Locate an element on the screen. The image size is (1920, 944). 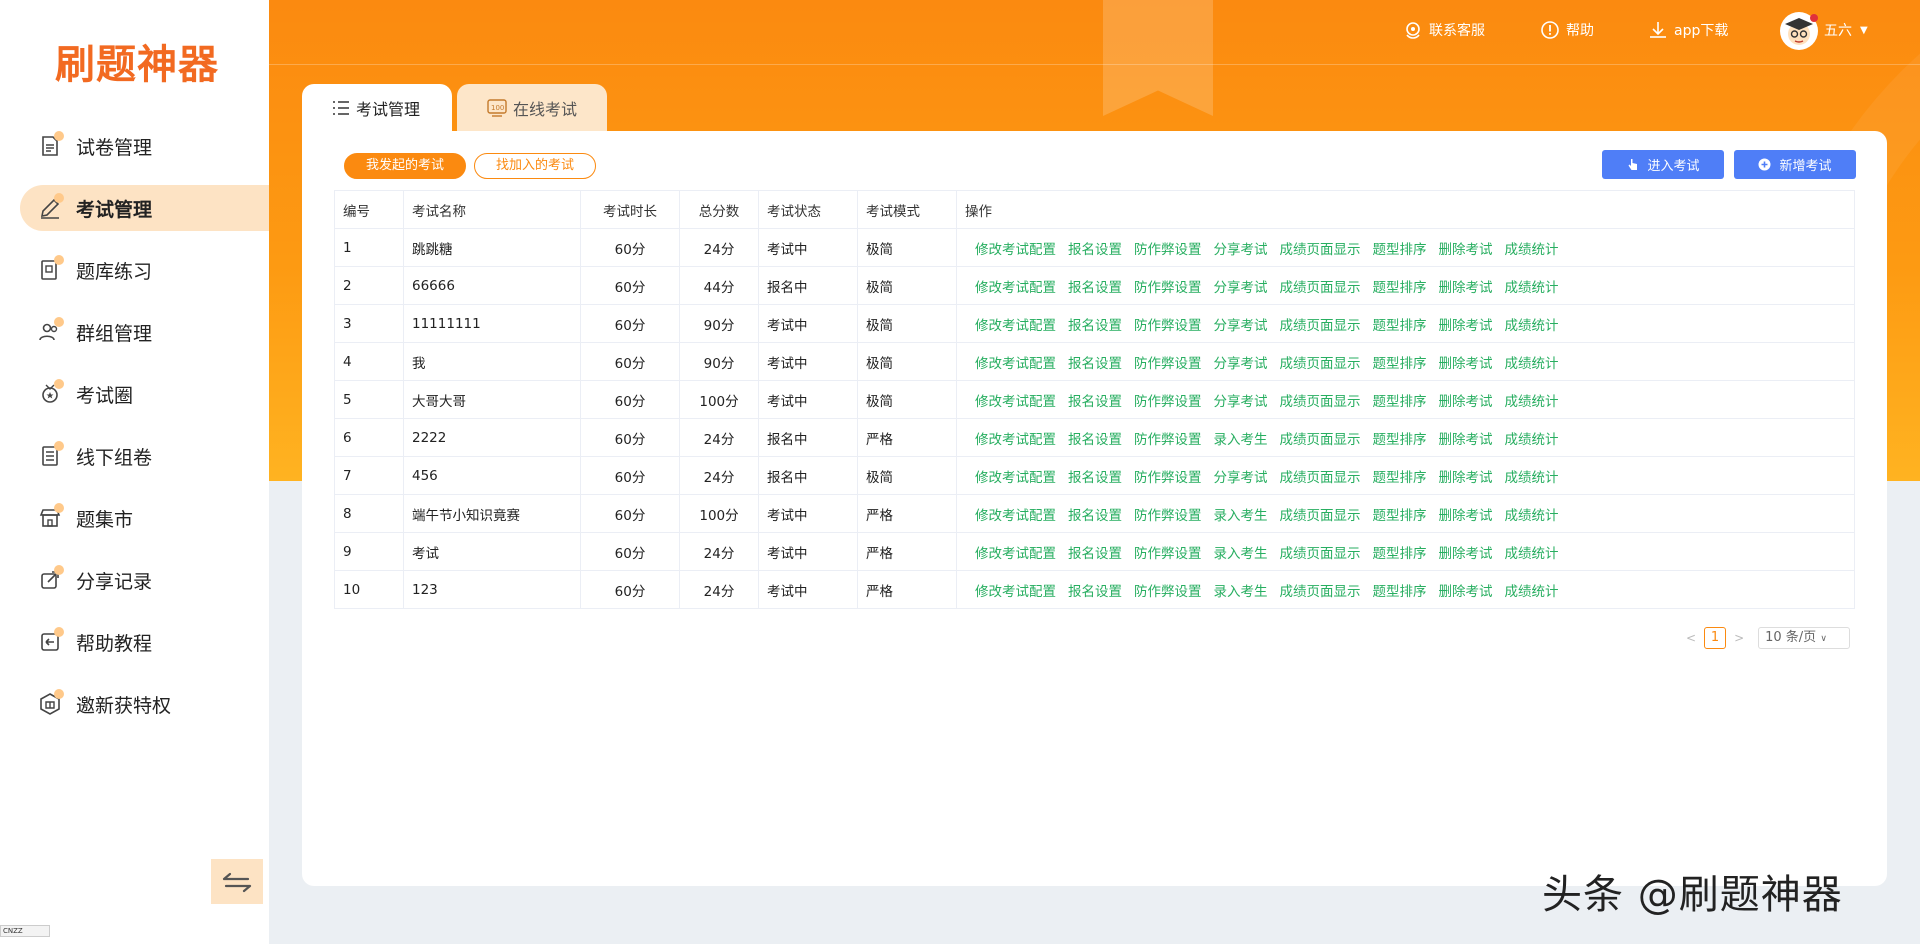
sidebar-item-5: 线下组卷 is located at coordinates (134, 456).